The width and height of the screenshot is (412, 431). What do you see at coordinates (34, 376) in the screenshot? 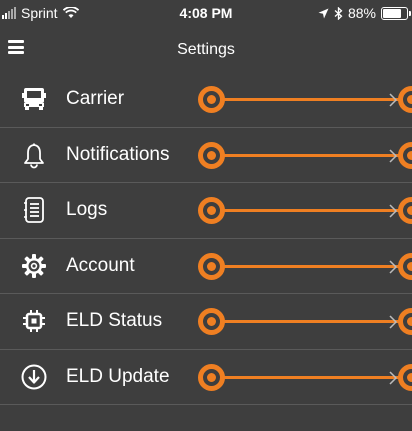
I see `download-circle-icon` at bounding box center [34, 376].